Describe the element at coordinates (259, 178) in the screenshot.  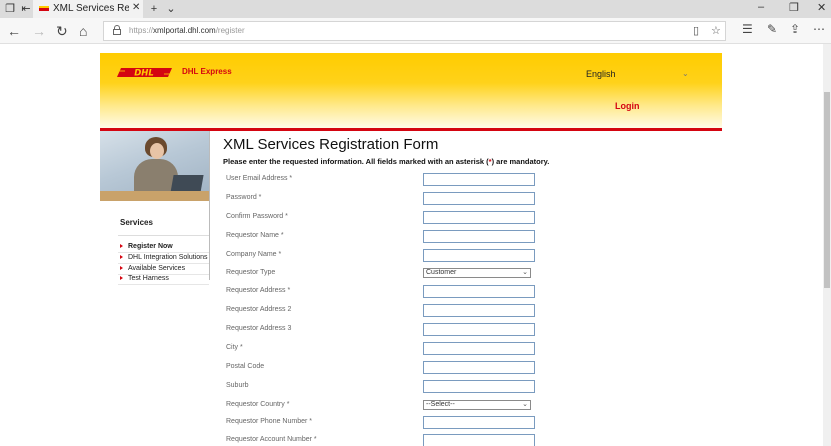
I see `field-label: User Email Address *` at that location.